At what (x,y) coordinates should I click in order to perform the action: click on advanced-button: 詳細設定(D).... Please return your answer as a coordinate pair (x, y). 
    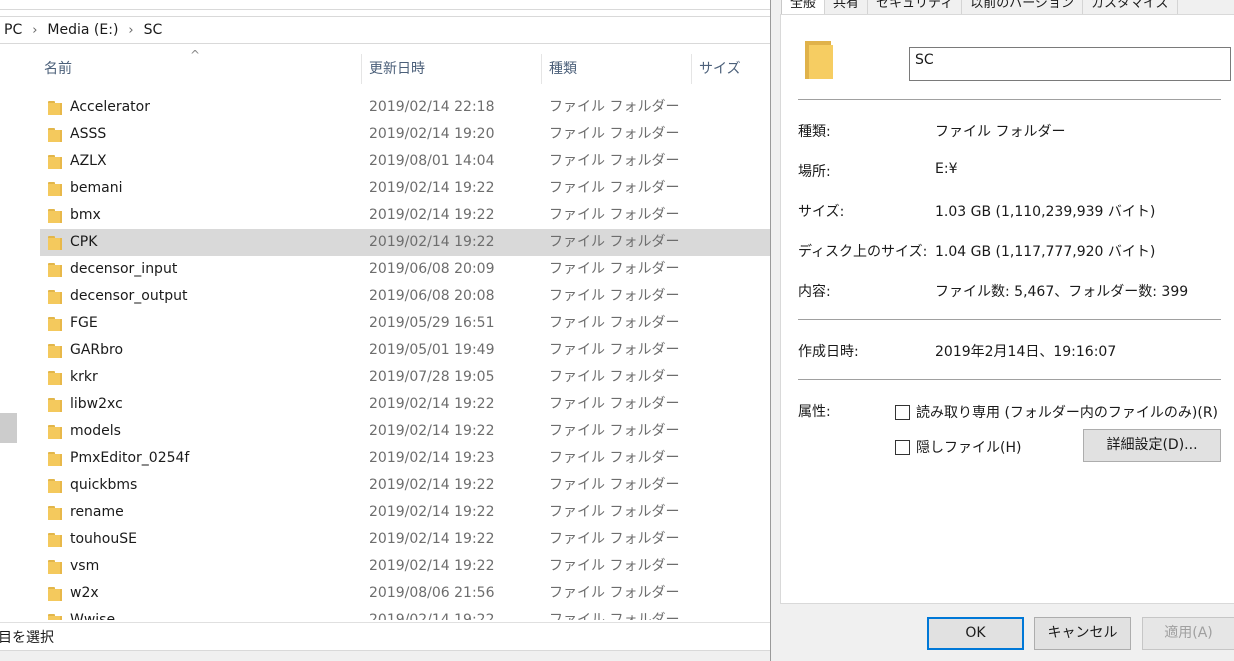
    Looking at the image, I should click on (1152, 445).